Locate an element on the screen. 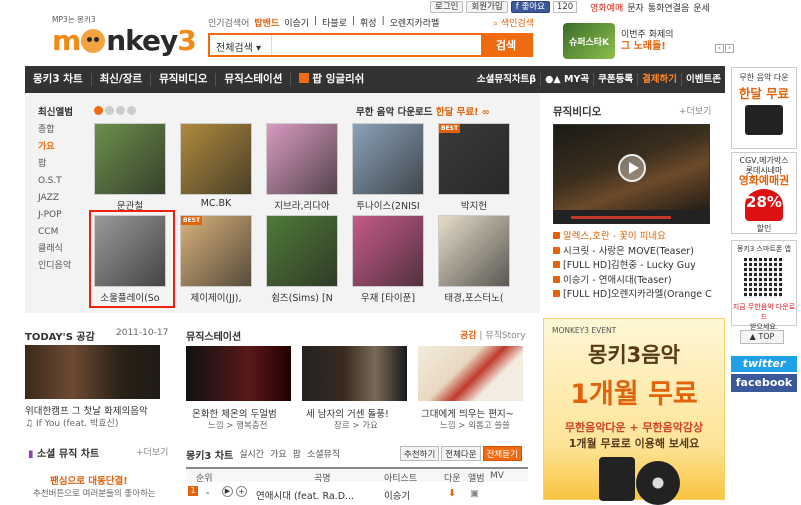  mv-list-item: [FULL HD]김현중 - Lucky Guy is located at coordinates (632, 266).